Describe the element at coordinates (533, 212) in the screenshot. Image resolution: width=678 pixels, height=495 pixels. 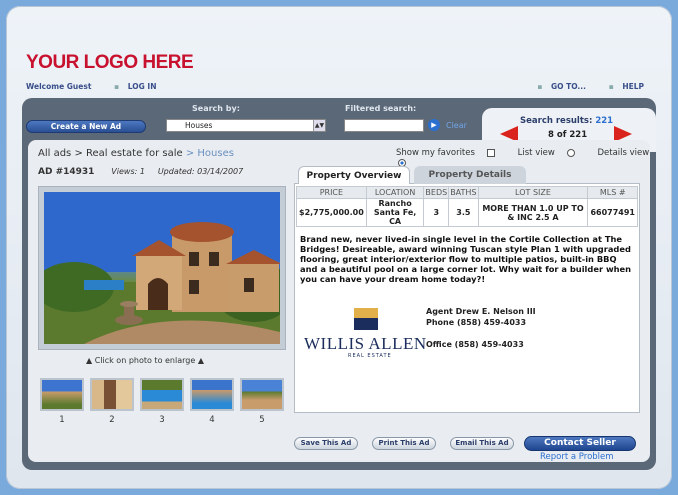
I see `lot-size-value: MORE THAN 1.0 UP TO & INC 2.5 A` at that location.